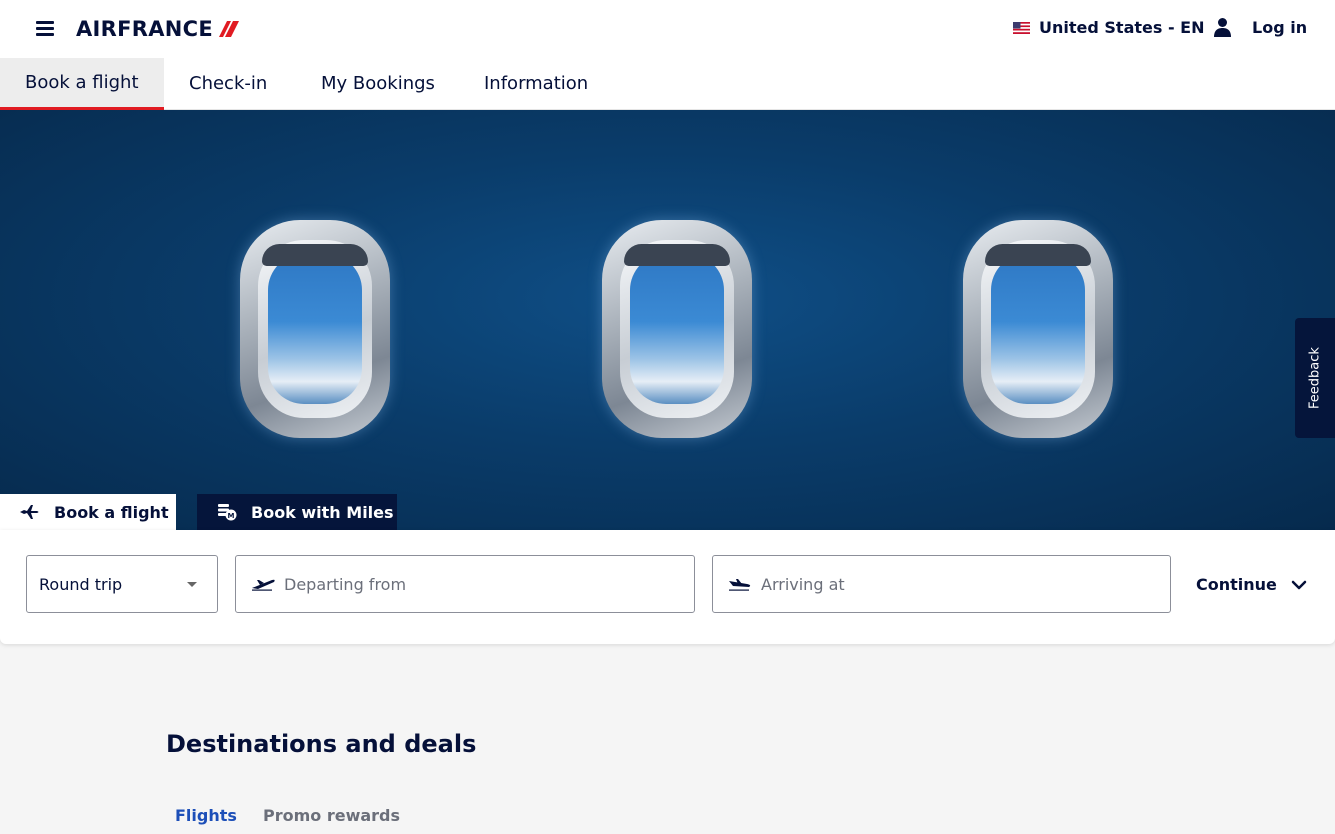  What do you see at coordinates (1222, 27) in the screenshot?
I see `user-icon` at bounding box center [1222, 27].